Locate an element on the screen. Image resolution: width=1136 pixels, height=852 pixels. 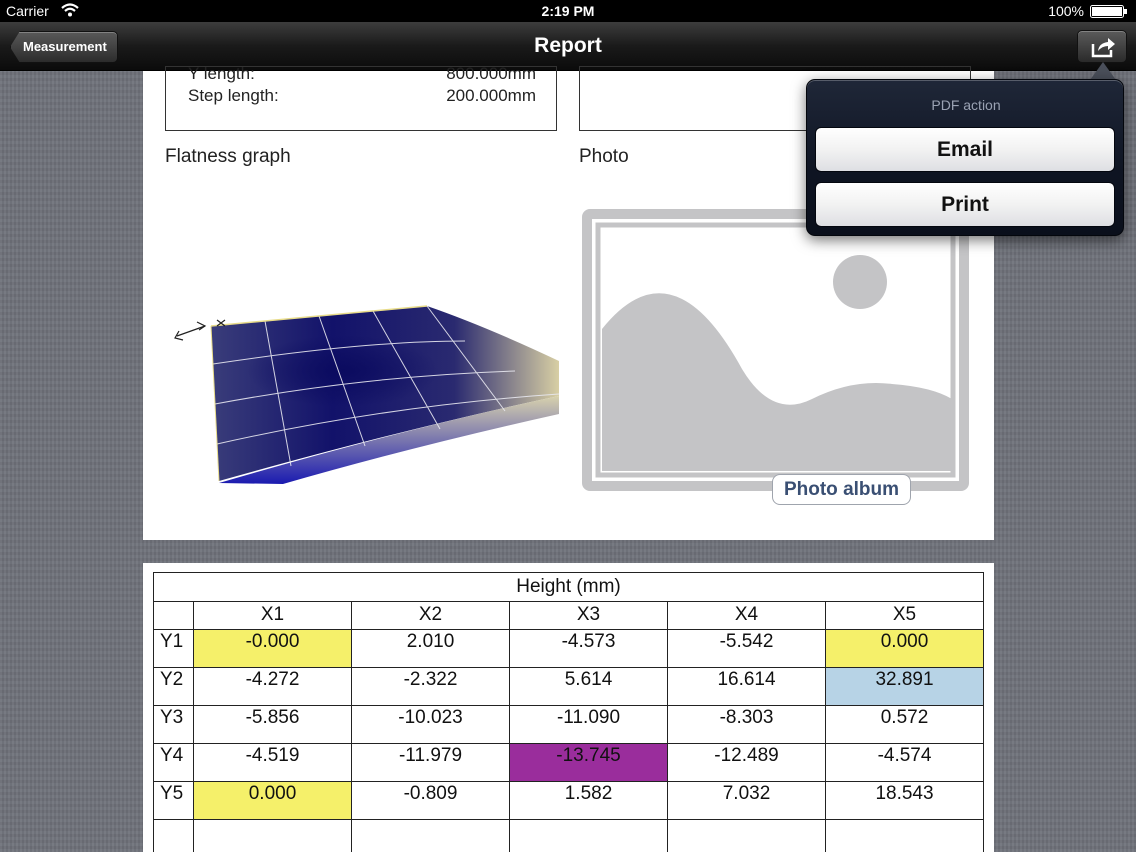
battery-percent: 100% is located at coordinates (1066, 11).